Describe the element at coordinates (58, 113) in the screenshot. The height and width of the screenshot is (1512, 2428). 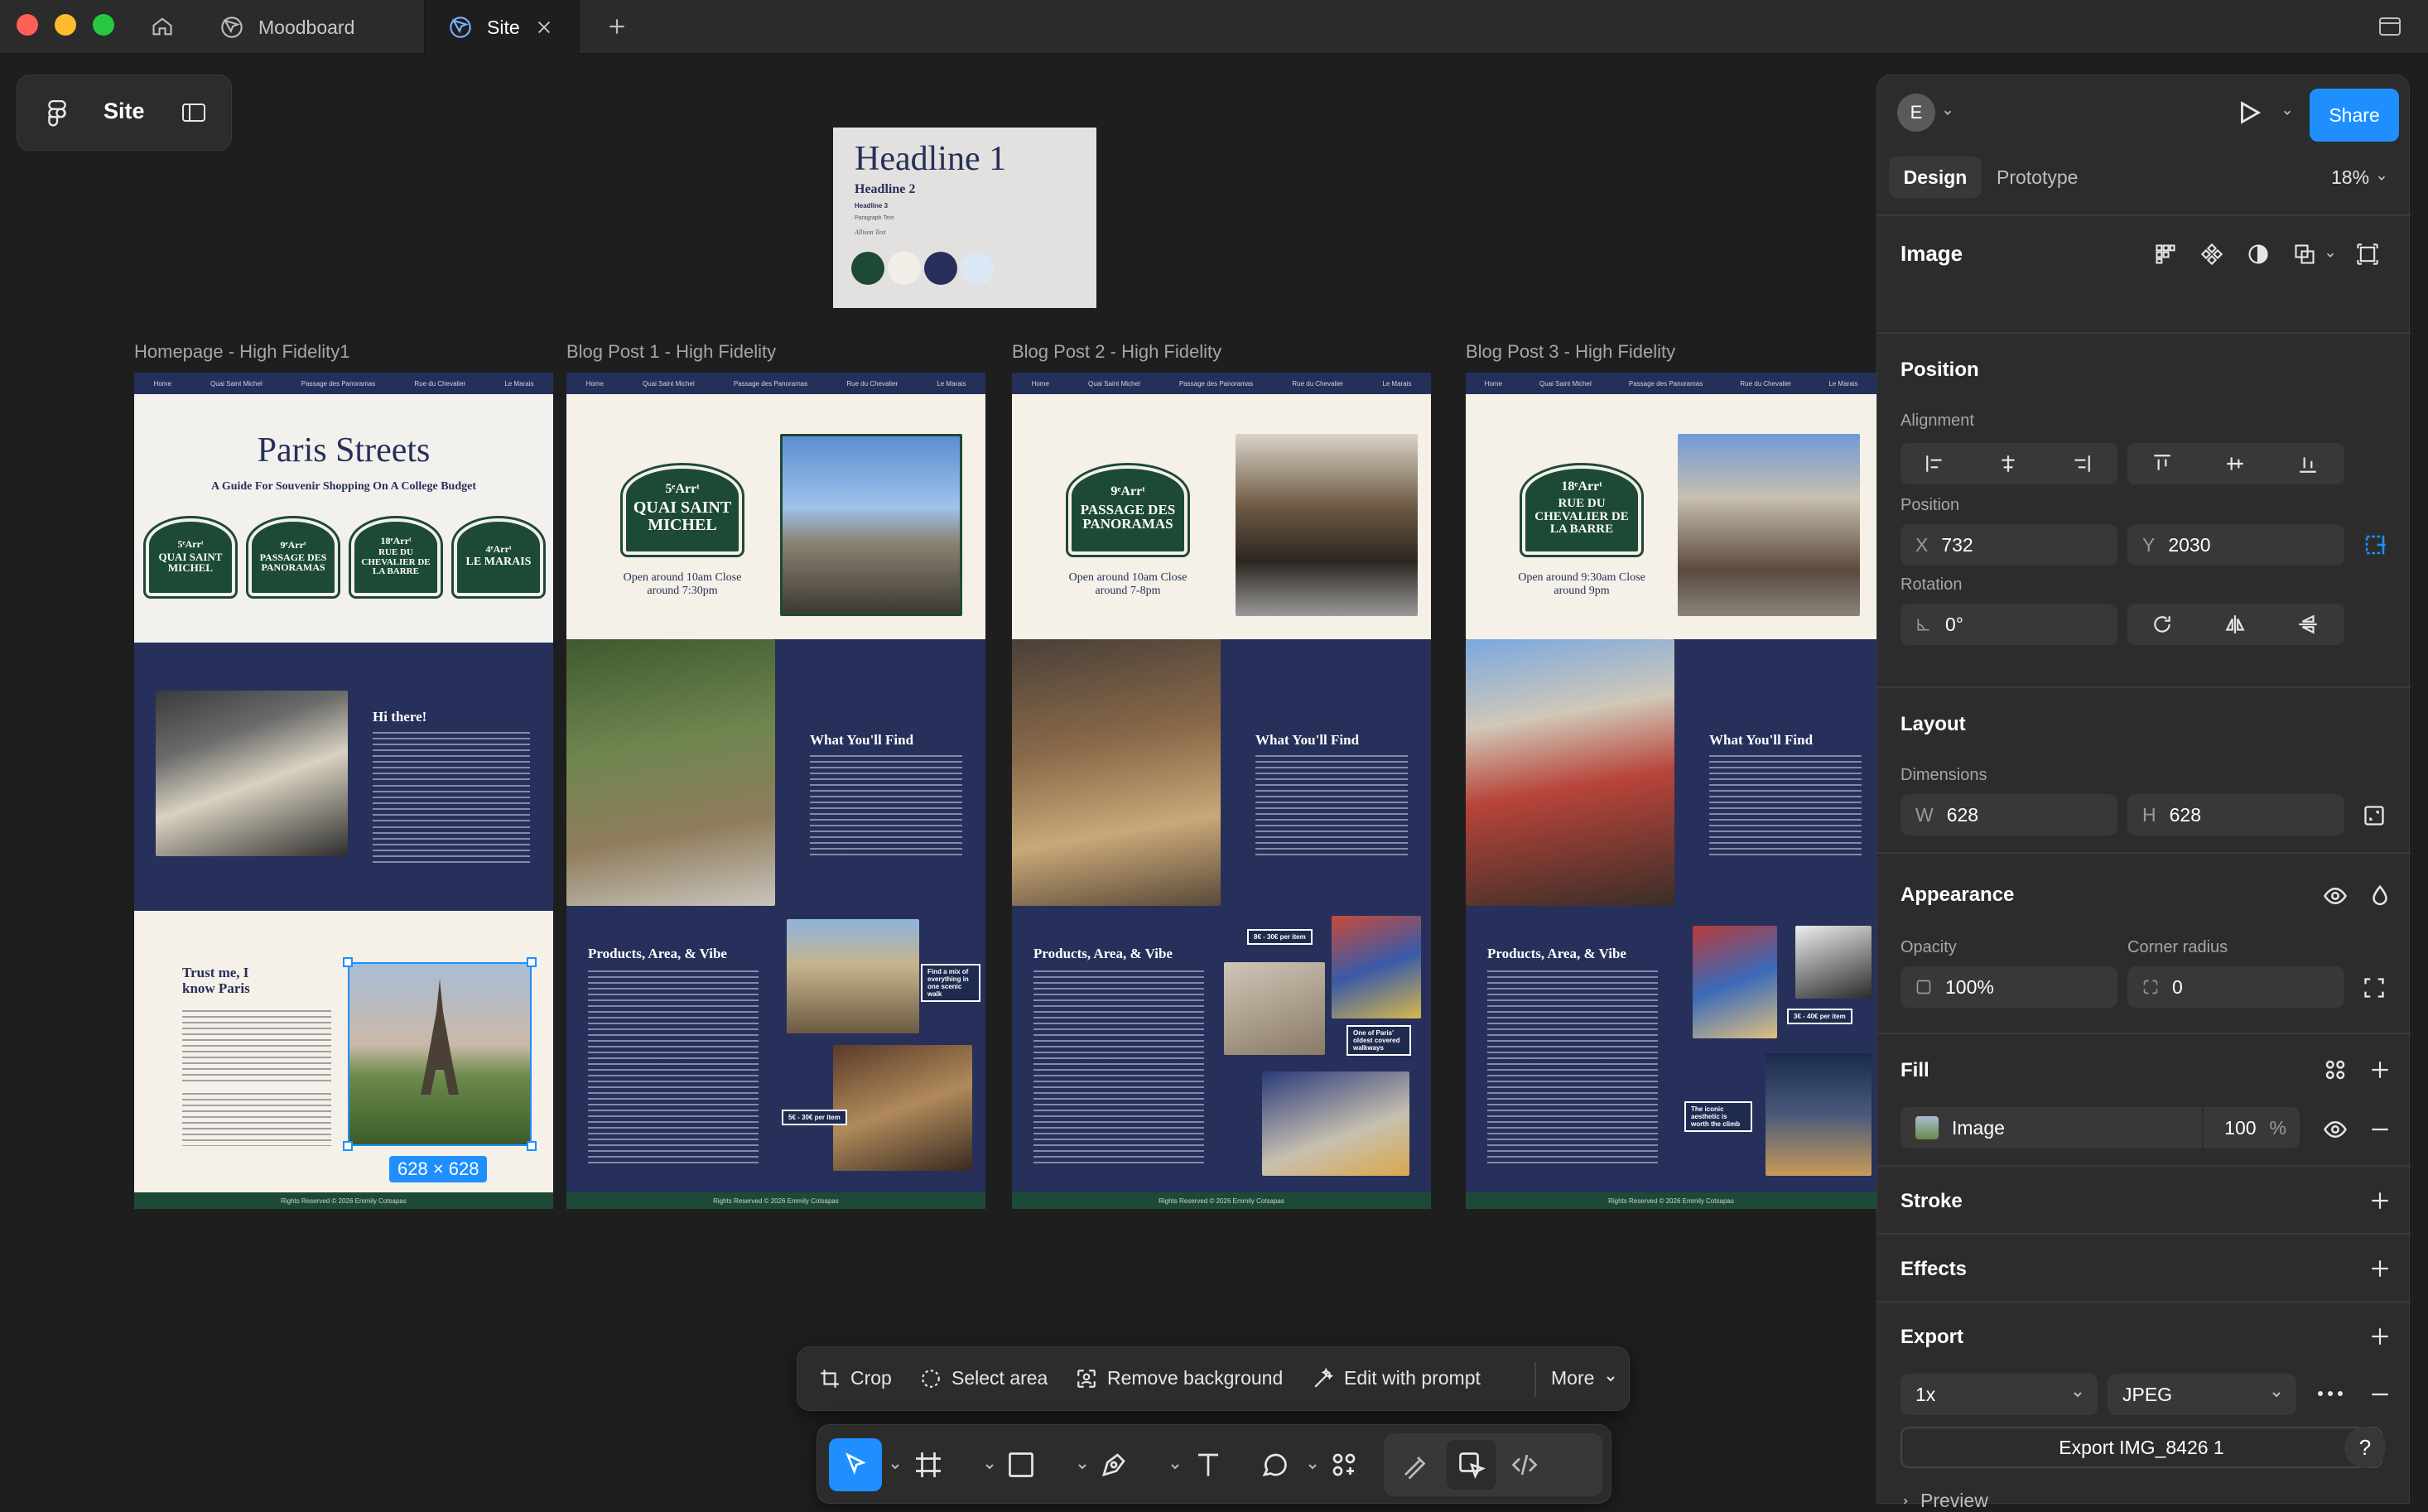
I see `figma-logo-icon` at that location.